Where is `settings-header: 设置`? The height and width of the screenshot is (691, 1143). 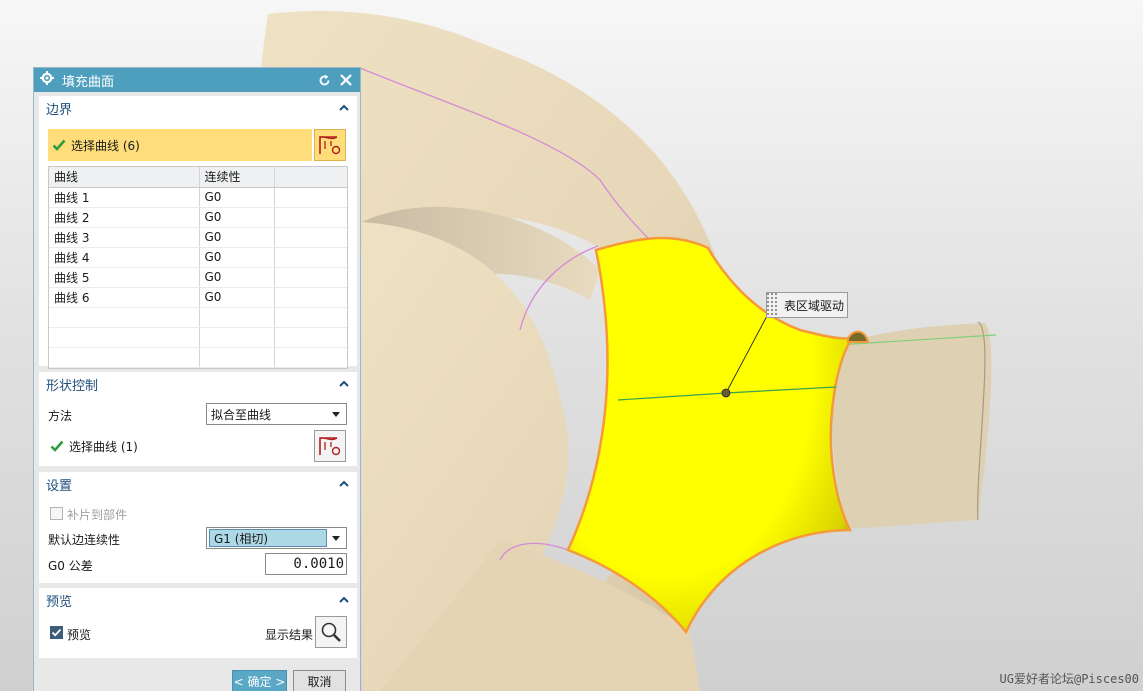 settings-header: 设置 is located at coordinates (198, 484).